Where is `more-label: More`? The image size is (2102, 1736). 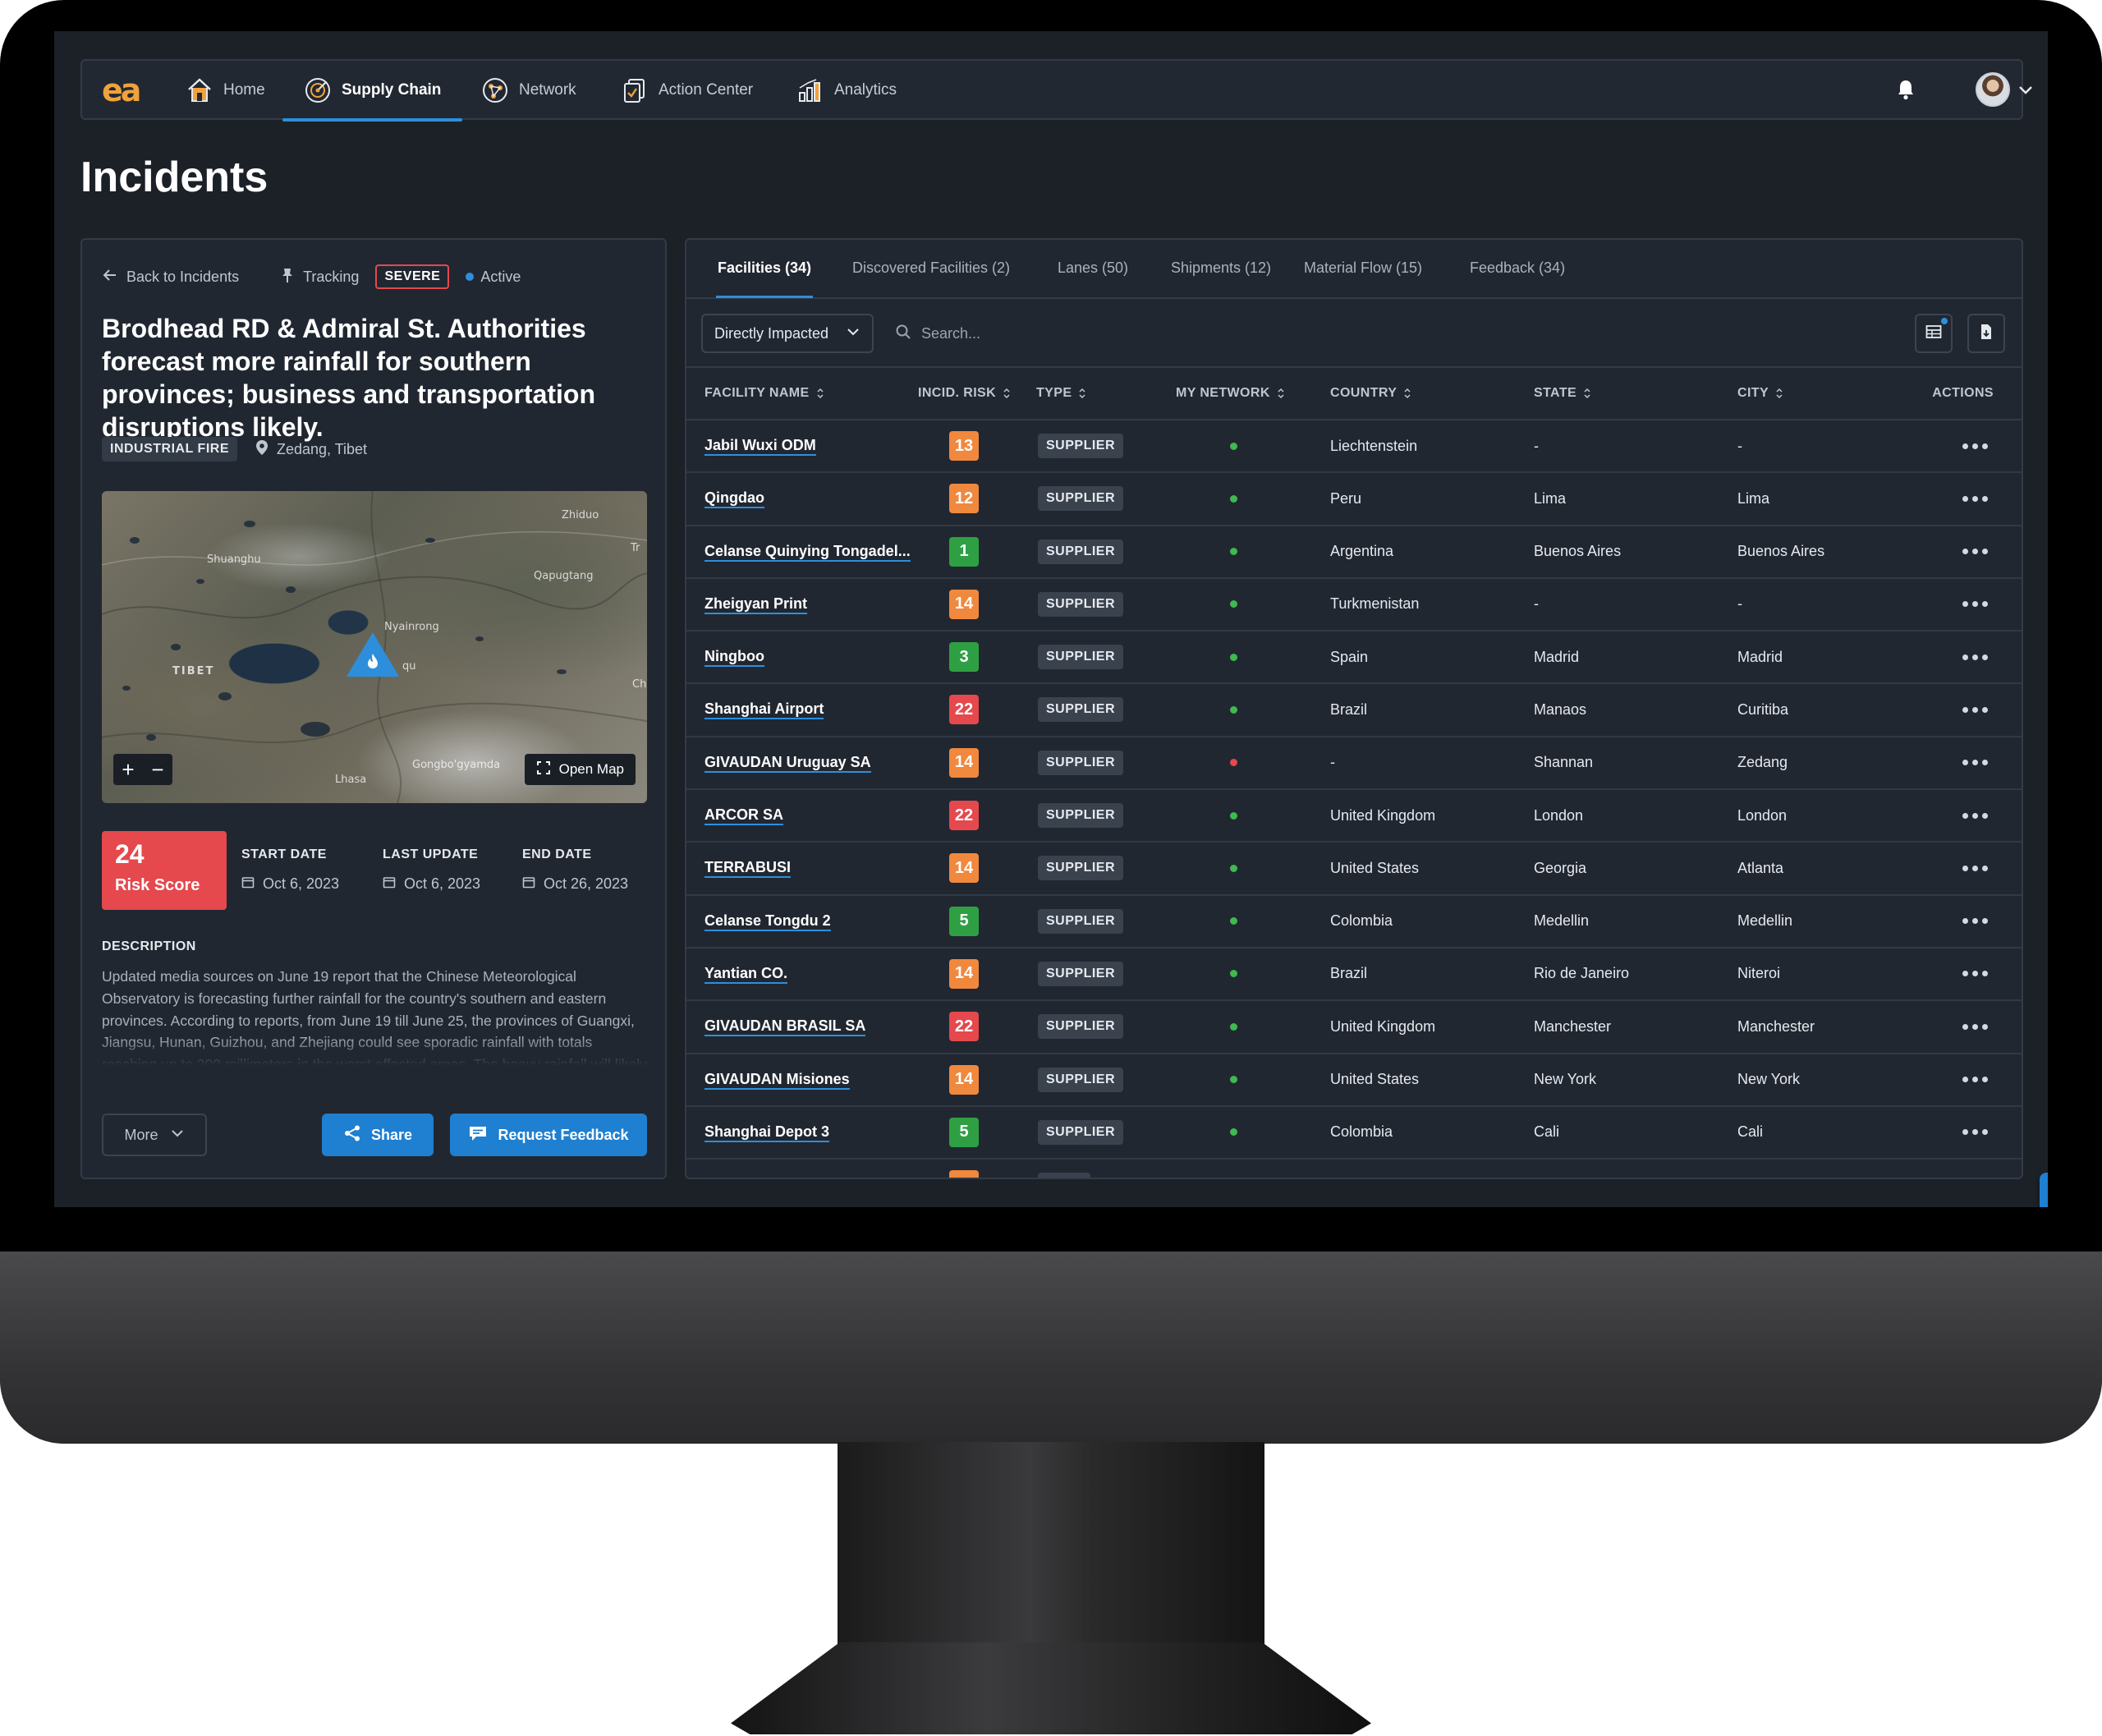 more-label: More is located at coordinates (141, 1134).